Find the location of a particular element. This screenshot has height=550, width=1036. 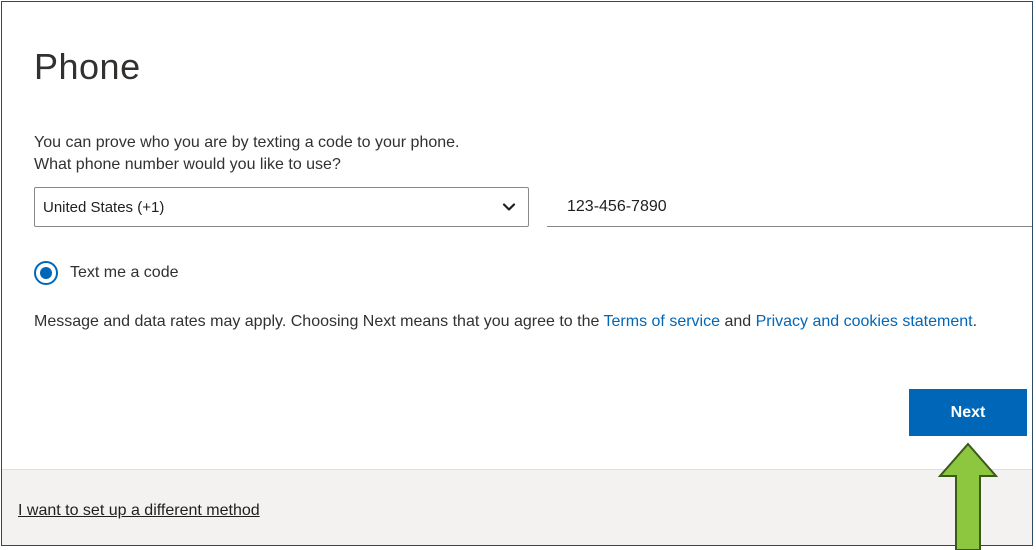

notice-text-middle: and is located at coordinates (738, 321).